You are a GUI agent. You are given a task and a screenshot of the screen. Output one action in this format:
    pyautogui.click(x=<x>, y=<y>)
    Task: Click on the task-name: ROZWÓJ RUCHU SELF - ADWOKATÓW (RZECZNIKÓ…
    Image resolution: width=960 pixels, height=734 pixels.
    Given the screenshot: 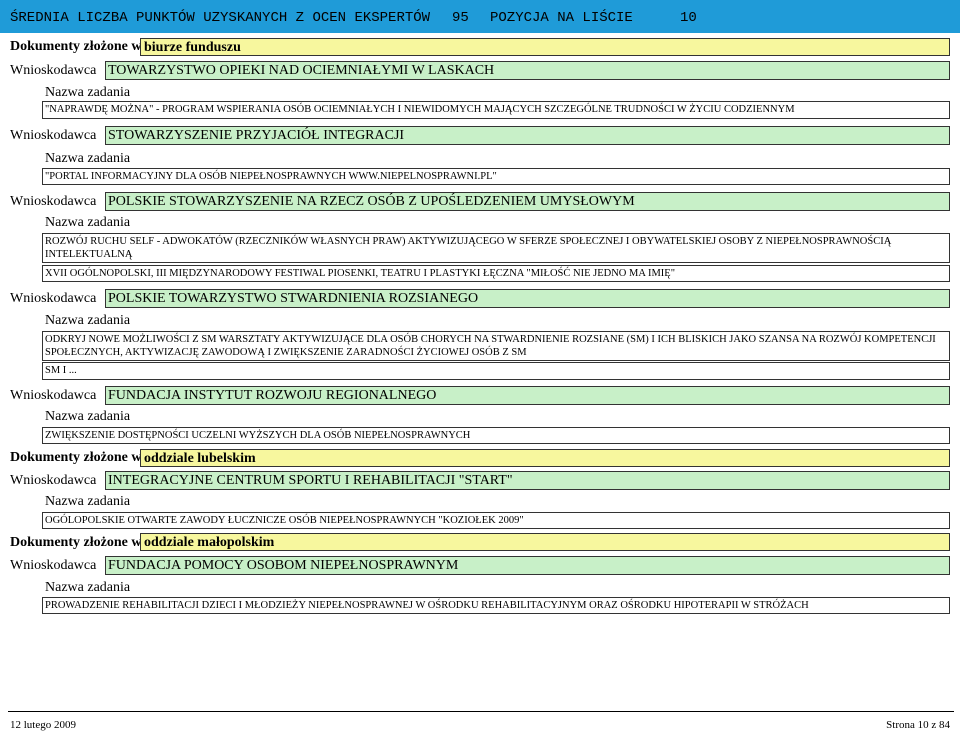 What is the action you would take?
    pyautogui.click(x=468, y=248)
    